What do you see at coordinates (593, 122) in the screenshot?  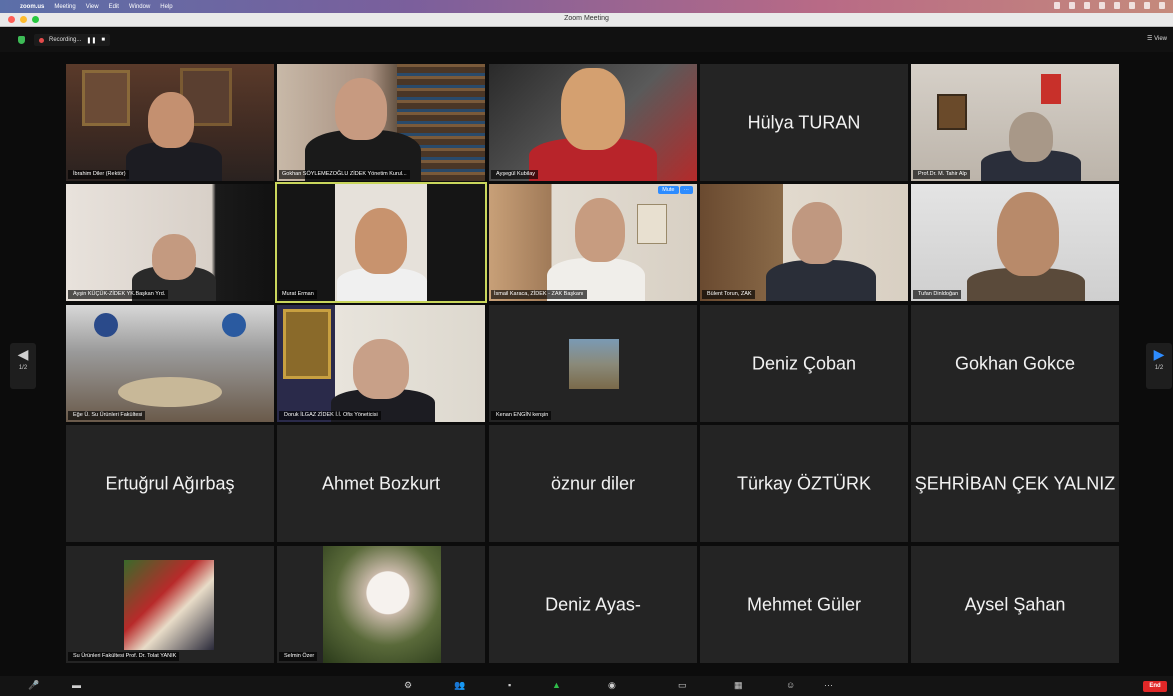 I see `participant-tile: Ayşegül Kubilay` at bounding box center [593, 122].